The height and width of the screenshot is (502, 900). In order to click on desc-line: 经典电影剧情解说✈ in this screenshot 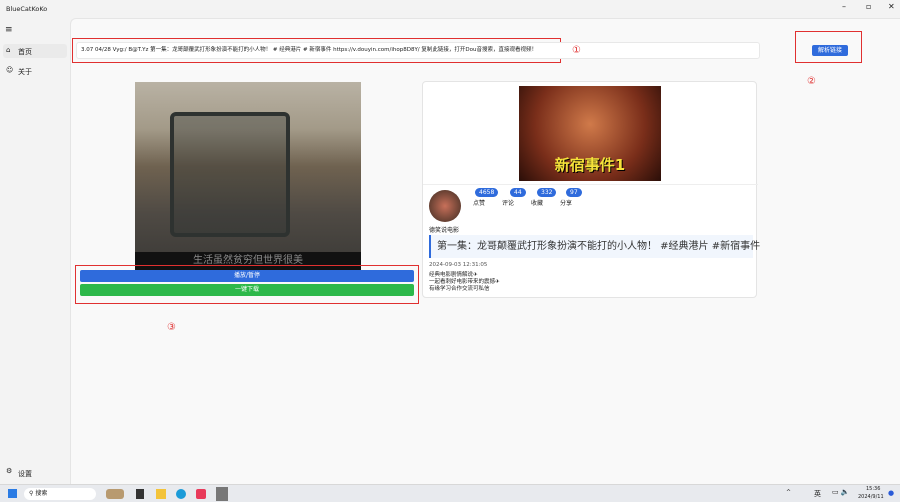, I will do `click(453, 275)`.